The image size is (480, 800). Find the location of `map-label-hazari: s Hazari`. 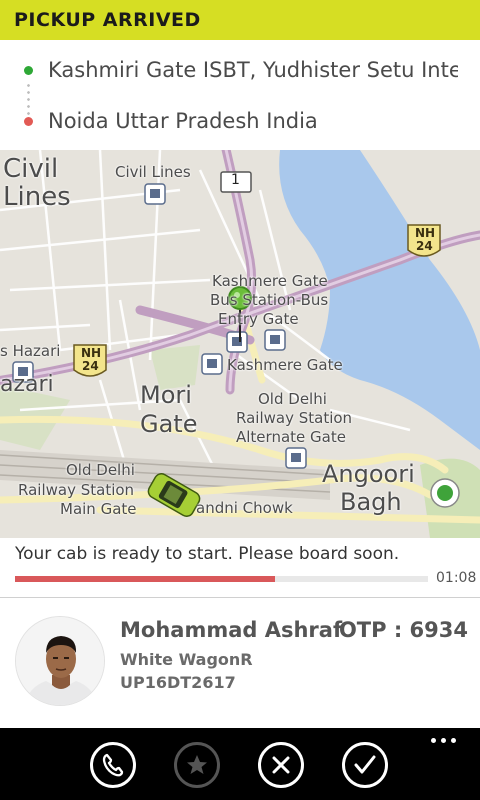

map-label-hazari: s Hazari is located at coordinates (30, 351).